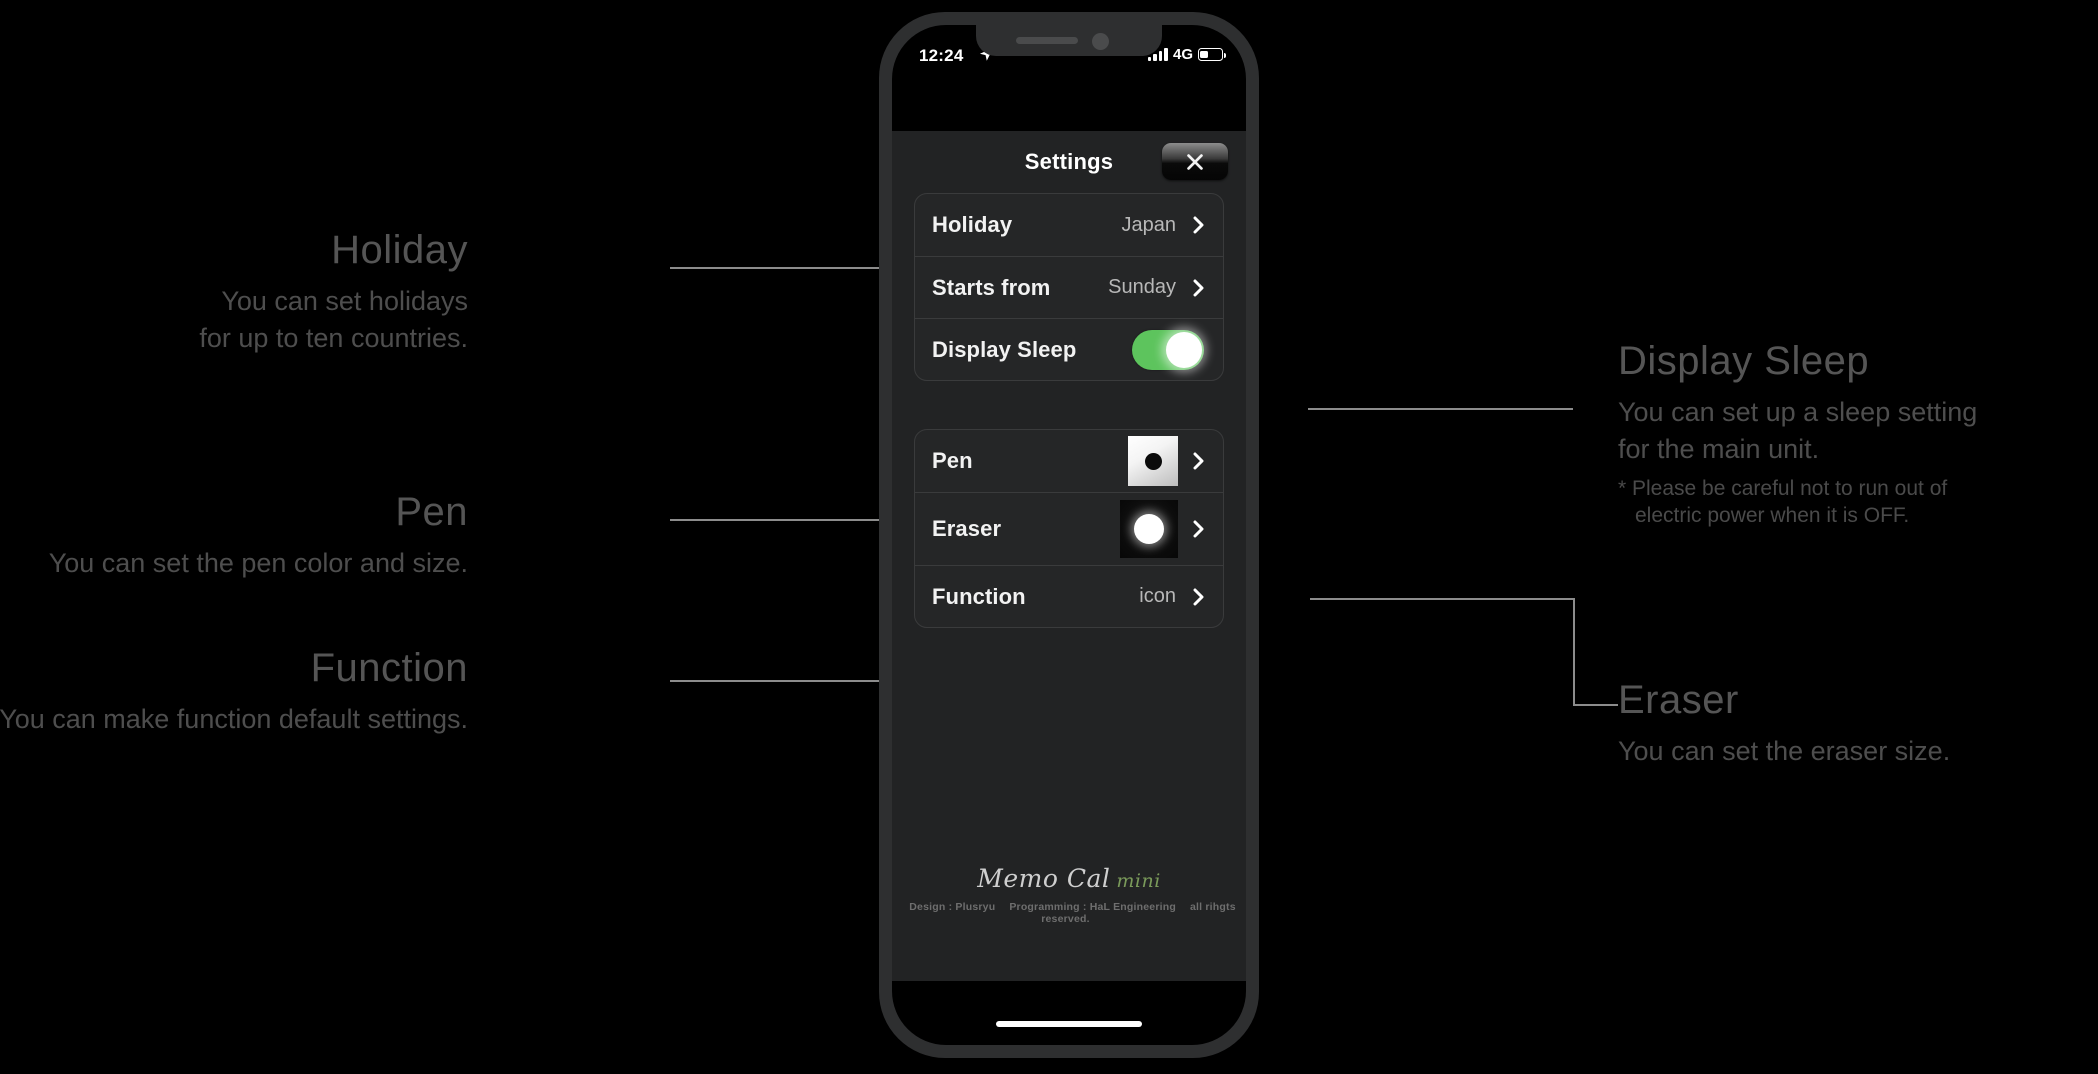 The image size is (2098, 1074). I want to click on pen-size-dot, so click(1153, 461).